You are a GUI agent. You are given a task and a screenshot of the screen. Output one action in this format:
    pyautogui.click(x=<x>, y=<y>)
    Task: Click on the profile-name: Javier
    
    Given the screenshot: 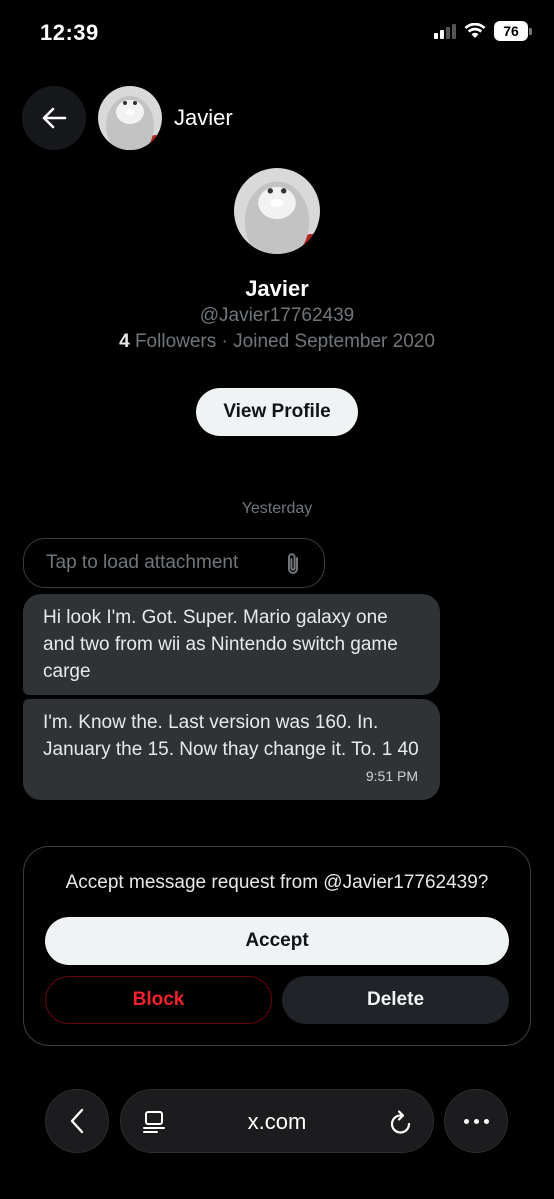 What is the action you would take?
    pyautogui.click(x=277, y=288)
    